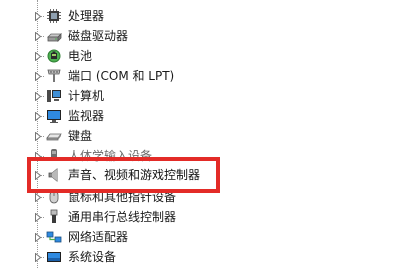  I want to click on tree-node-human-interface-devices: 人体学输入设备, so click(198, 156).